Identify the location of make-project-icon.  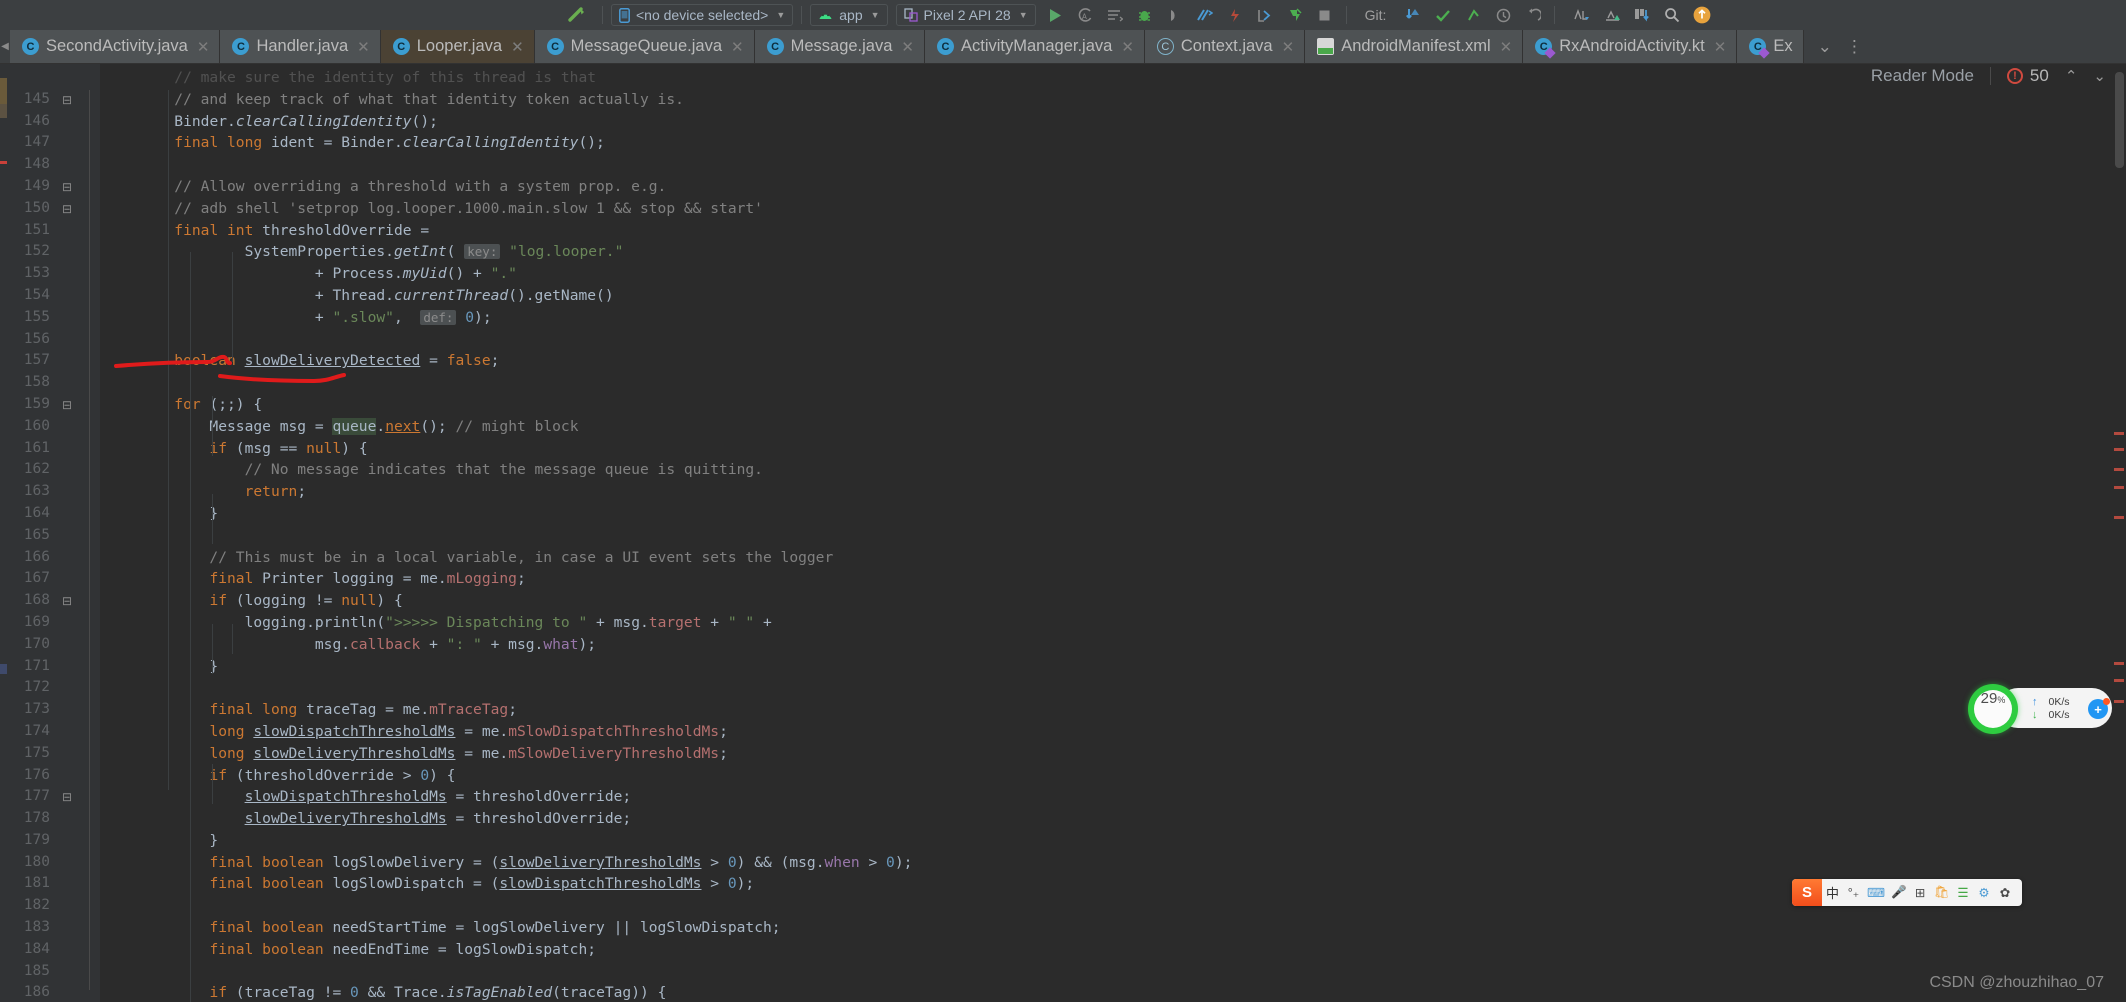
(577, 15).